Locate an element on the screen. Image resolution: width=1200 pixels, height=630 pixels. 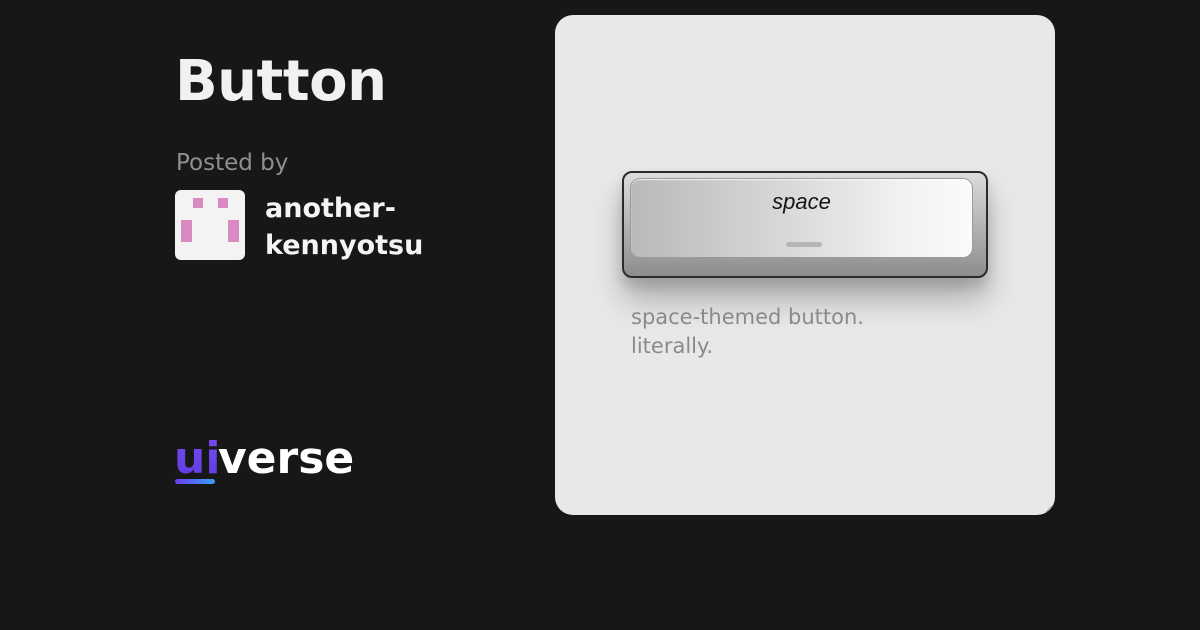
posted-by-label: Posted by is located at coordinates (232, 163).